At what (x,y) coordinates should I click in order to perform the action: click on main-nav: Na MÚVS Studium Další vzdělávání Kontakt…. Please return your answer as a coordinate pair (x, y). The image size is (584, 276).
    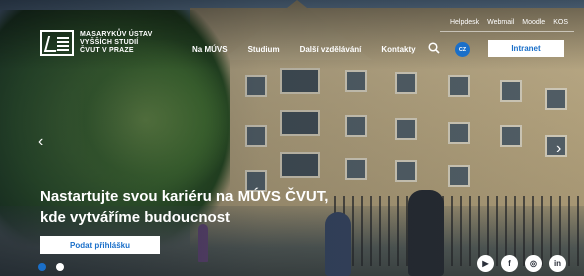
    Looking at the image, I should click on (304, 49).